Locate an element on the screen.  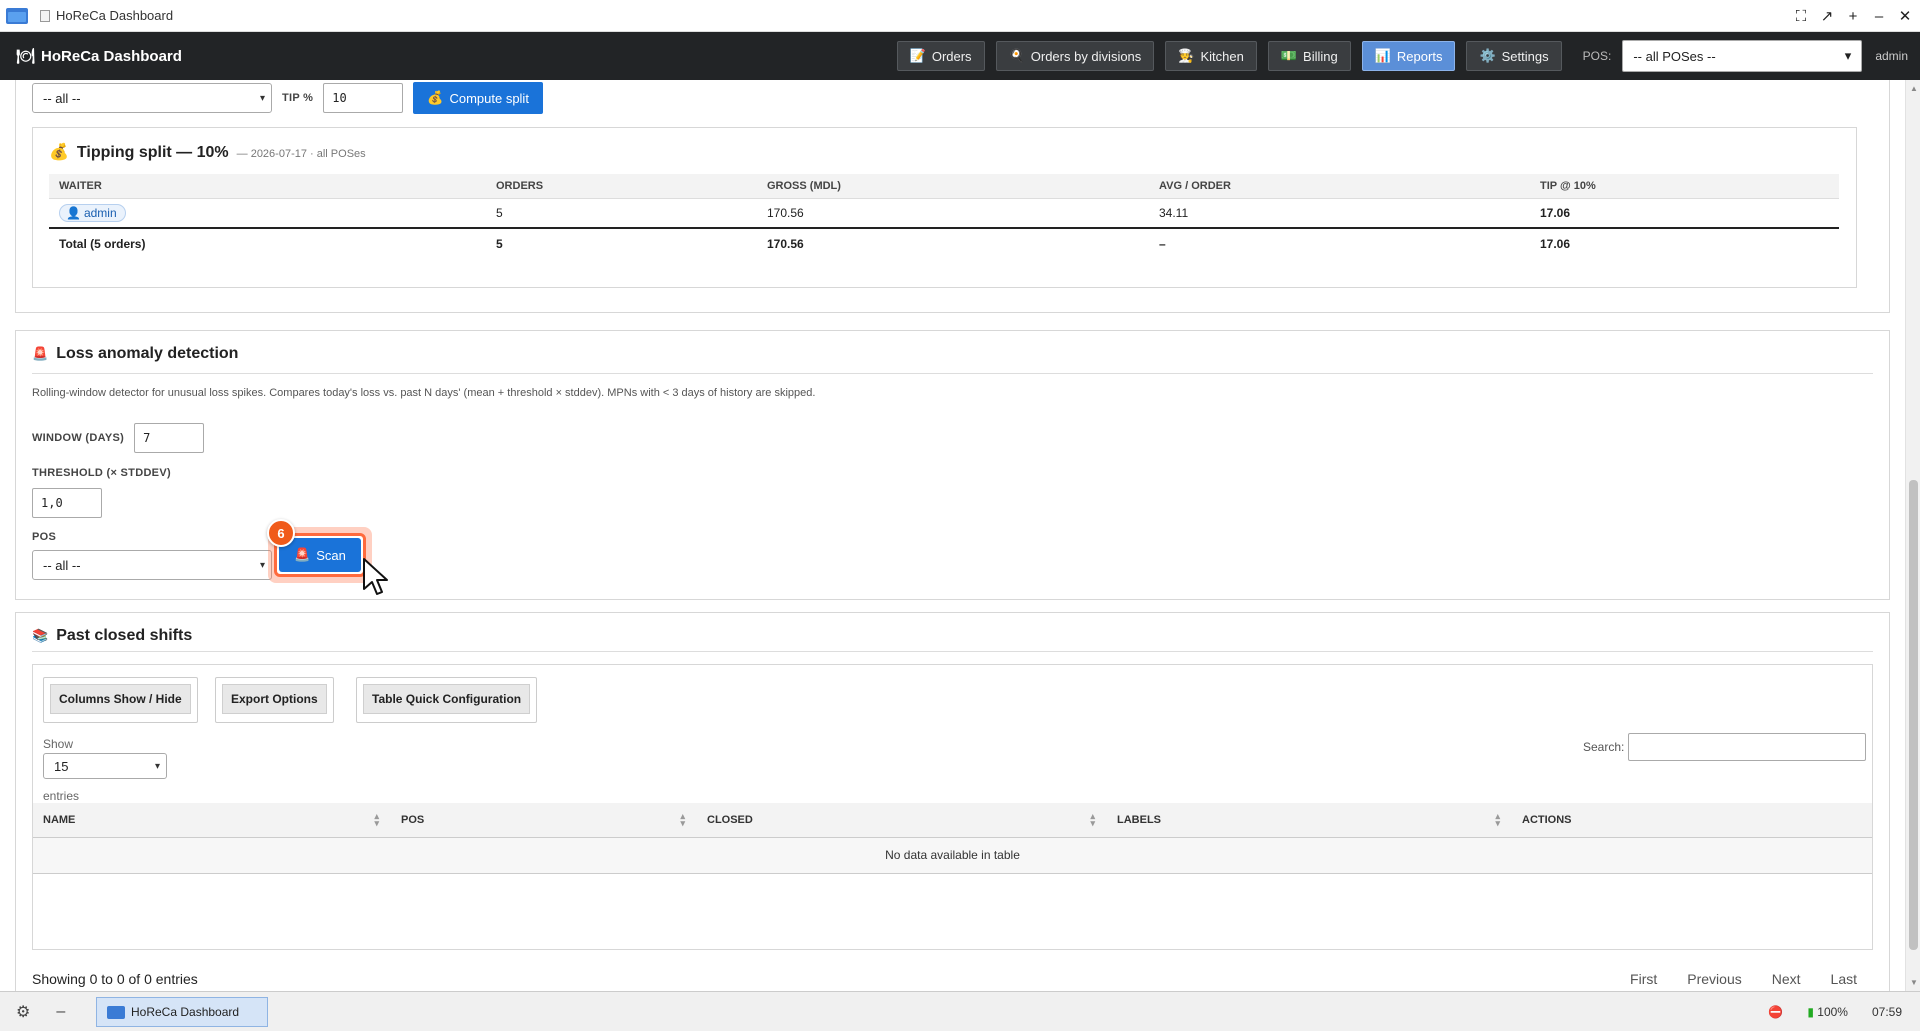
taskbar-task: HoReCa Dashboard is located at coordinates (182, 1012).